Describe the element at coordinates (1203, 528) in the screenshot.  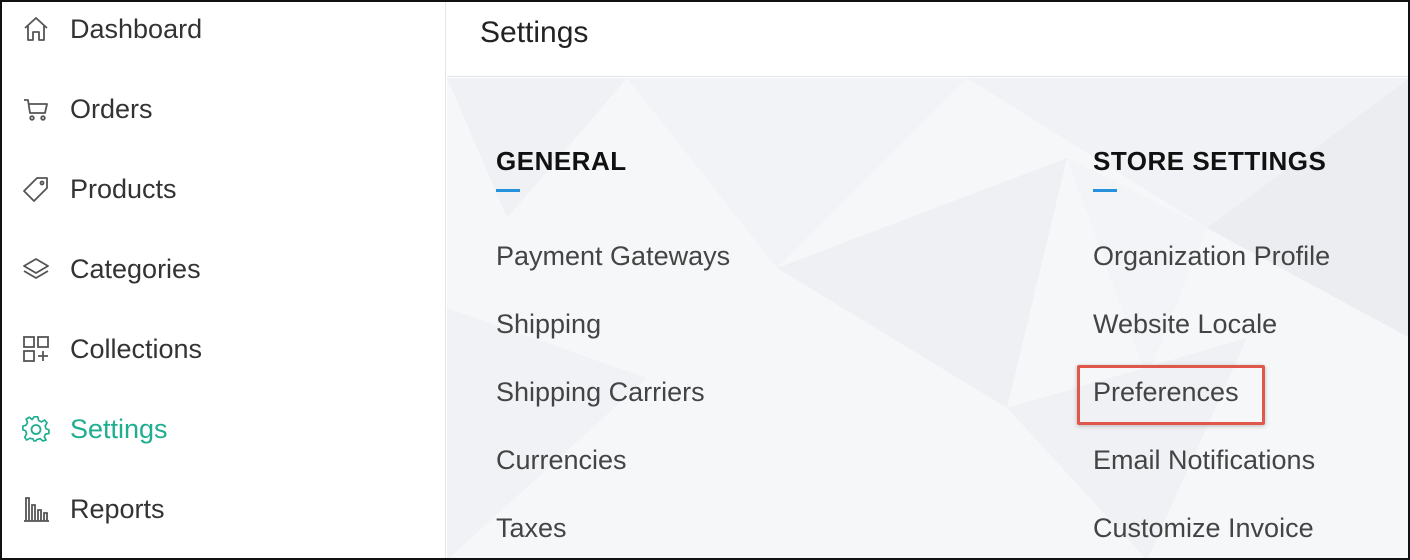
I see `link-customize-invoice: Customize Invoice` at that location.